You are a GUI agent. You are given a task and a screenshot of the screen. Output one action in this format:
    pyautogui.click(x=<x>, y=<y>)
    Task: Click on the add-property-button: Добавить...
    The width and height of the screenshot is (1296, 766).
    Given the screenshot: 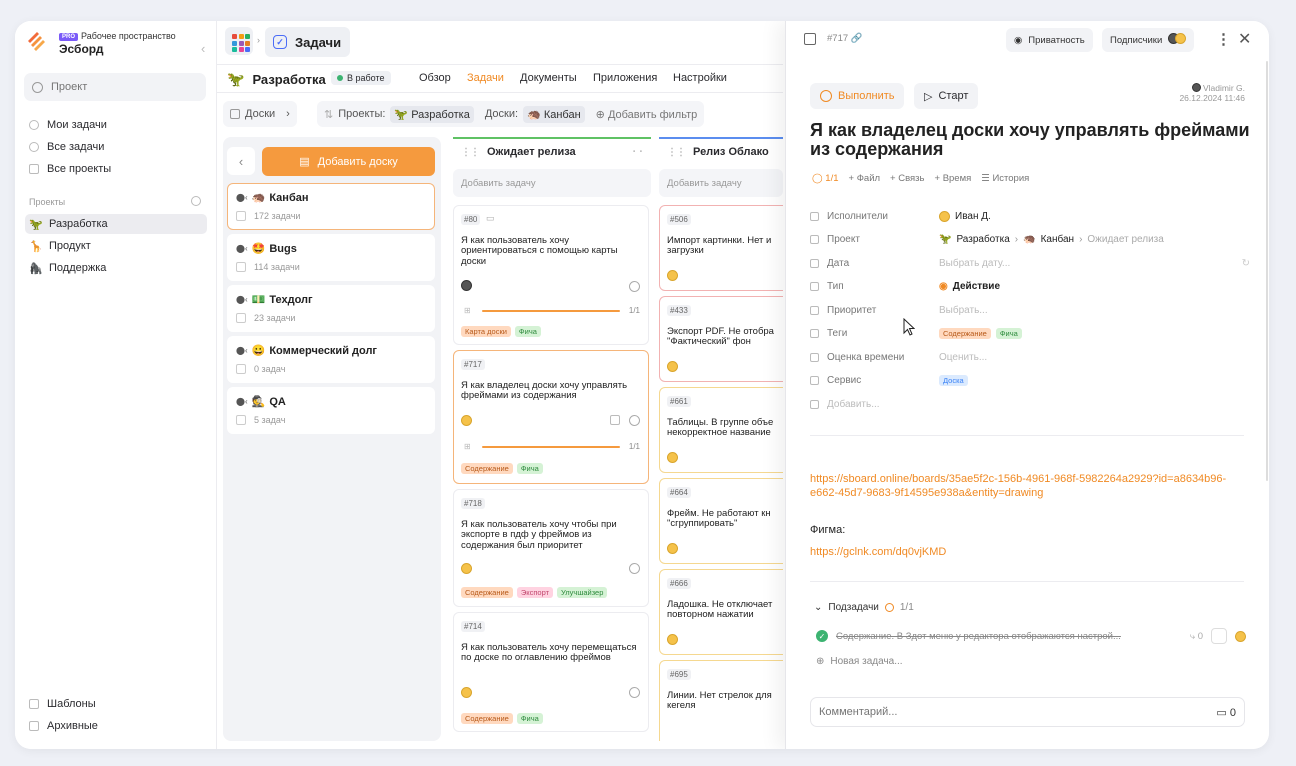 What is the action you would take?
    pyautogui.click(x=1030, y=409)
    